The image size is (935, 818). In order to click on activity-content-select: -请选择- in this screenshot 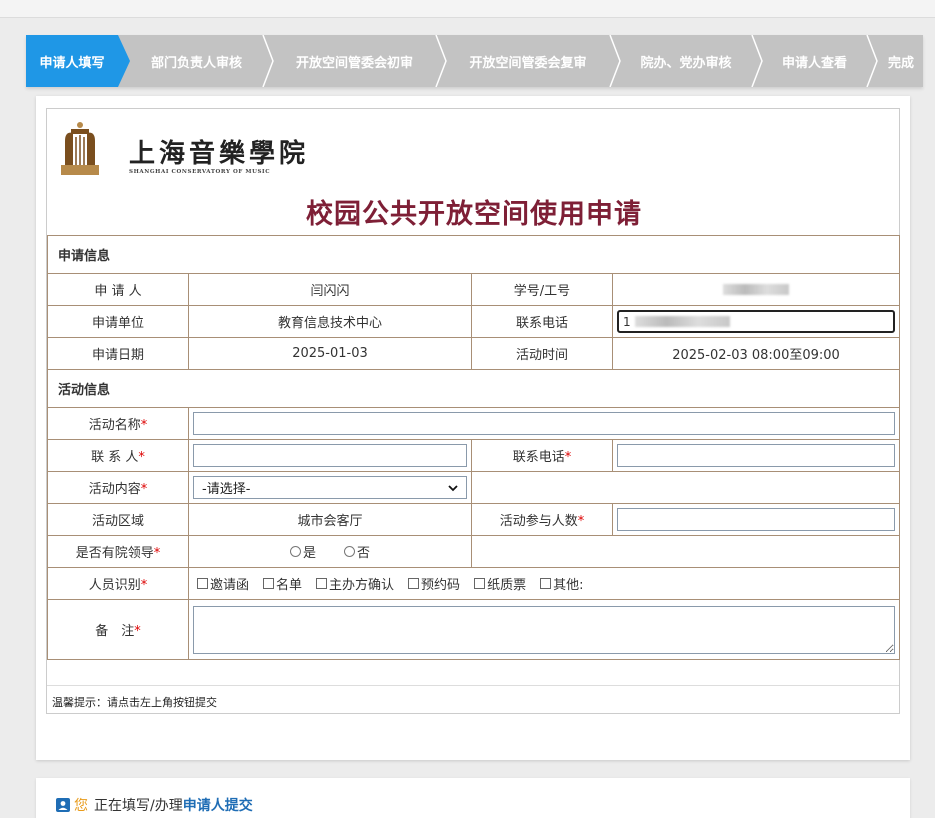, I will do `click(330, 487)`.